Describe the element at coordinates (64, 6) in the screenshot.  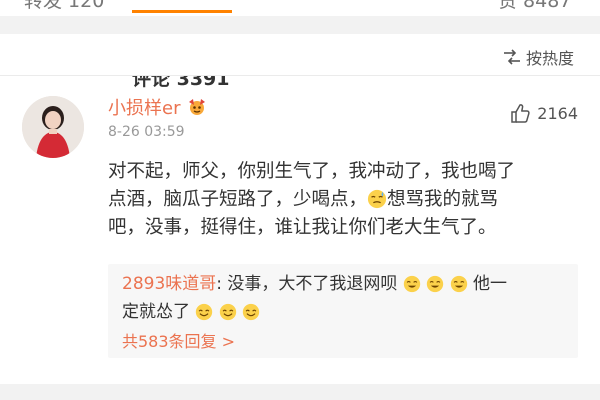
I see `tab-repost: 转发 120` at that location.